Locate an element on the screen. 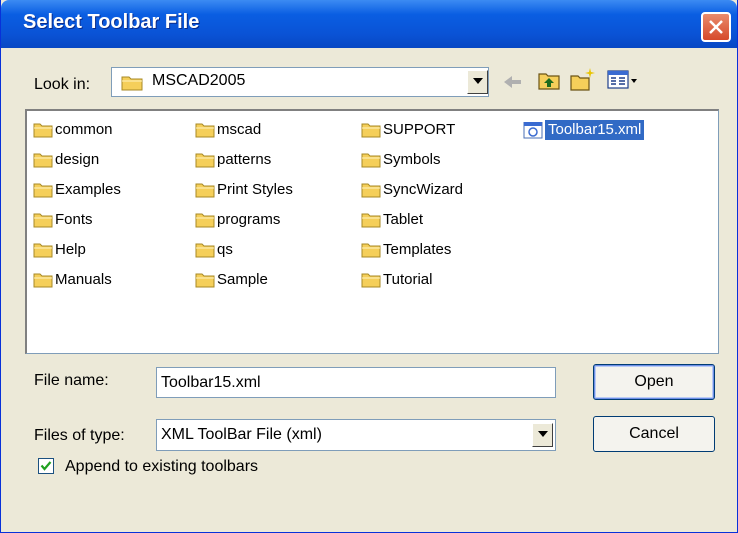  open-button: Open is located at coordinates (654, 382).